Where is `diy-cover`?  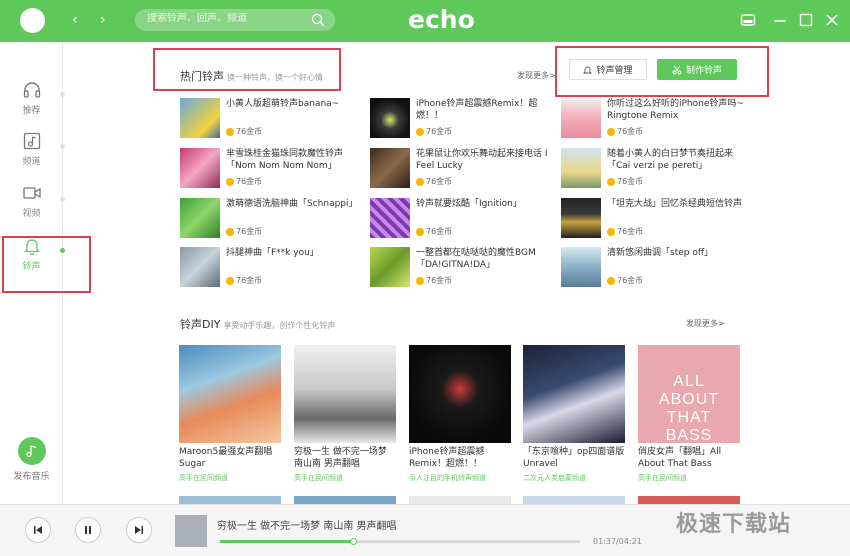
diy-cover is located at coordinates (230, 394).